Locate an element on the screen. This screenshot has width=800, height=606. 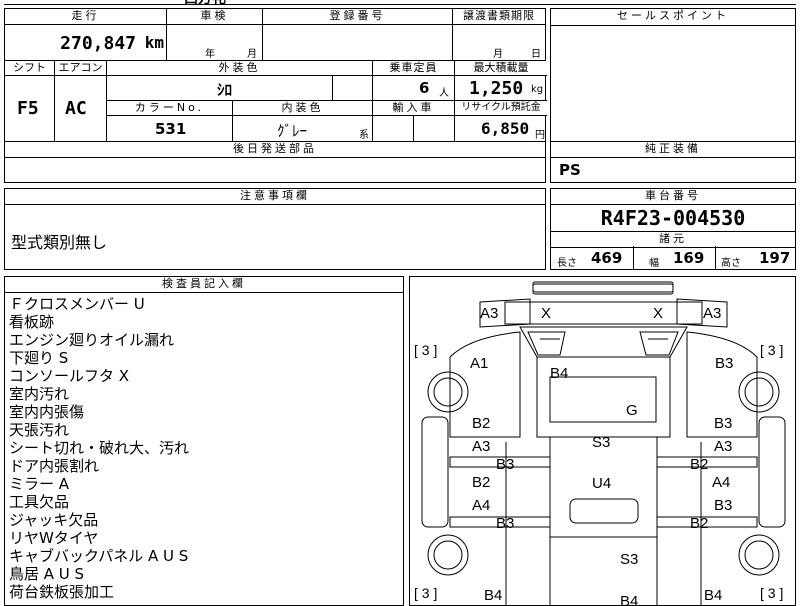
mark-b3-right-top: B3 is located at coordinates (724, 363).